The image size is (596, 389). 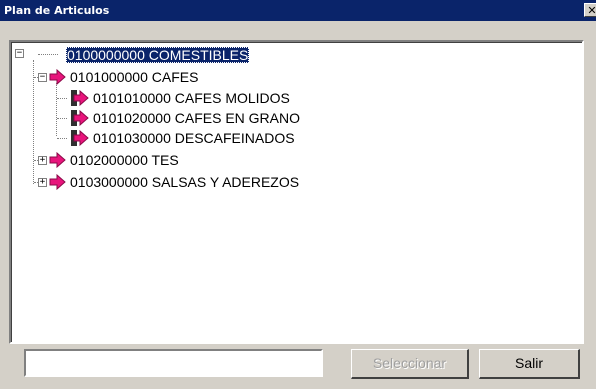 What do you see at coordinates (194, 138) in the screenshot?
I see `tree-node-label: 0101030000 DESCAFEINADOS` at bounding box center [194, 138].